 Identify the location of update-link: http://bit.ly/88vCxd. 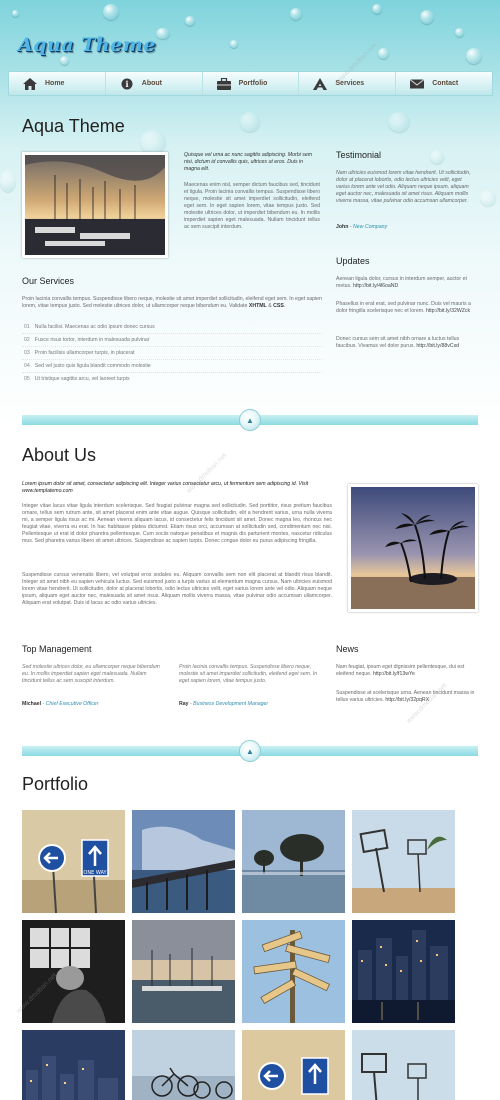
(437, 346).